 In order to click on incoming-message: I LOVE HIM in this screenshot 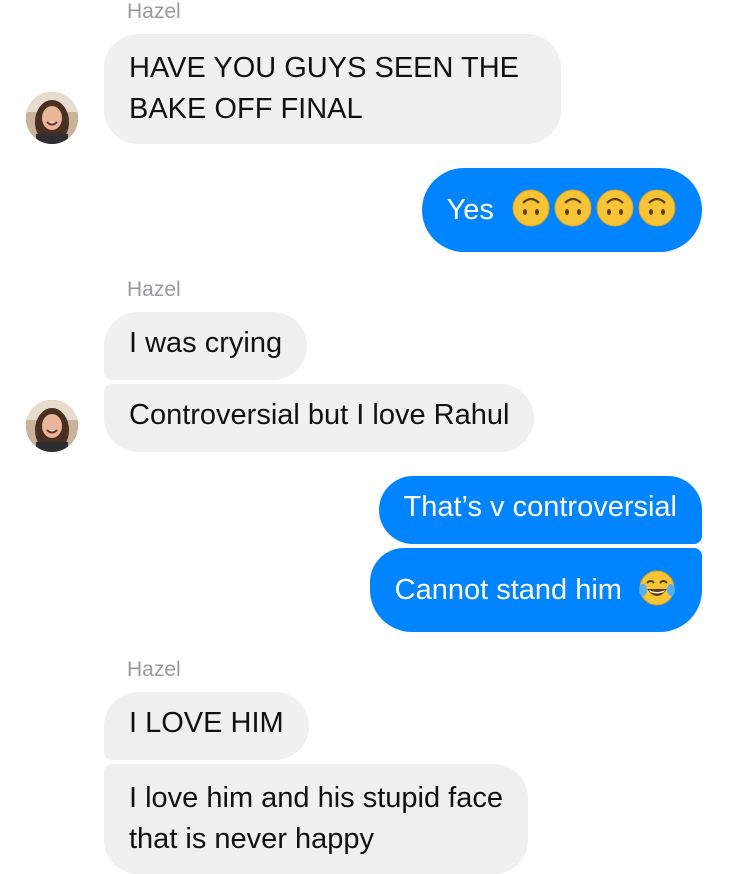, I will do `click(206, 726)`.